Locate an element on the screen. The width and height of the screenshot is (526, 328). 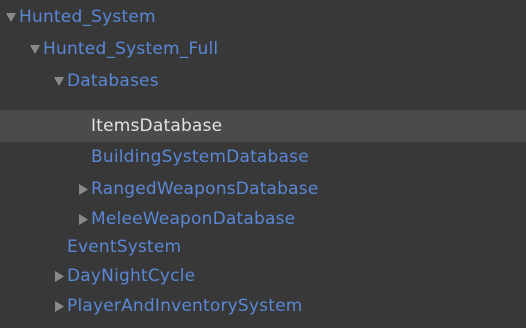
tree-item-label: Databases is located at coordinates (113, 81).